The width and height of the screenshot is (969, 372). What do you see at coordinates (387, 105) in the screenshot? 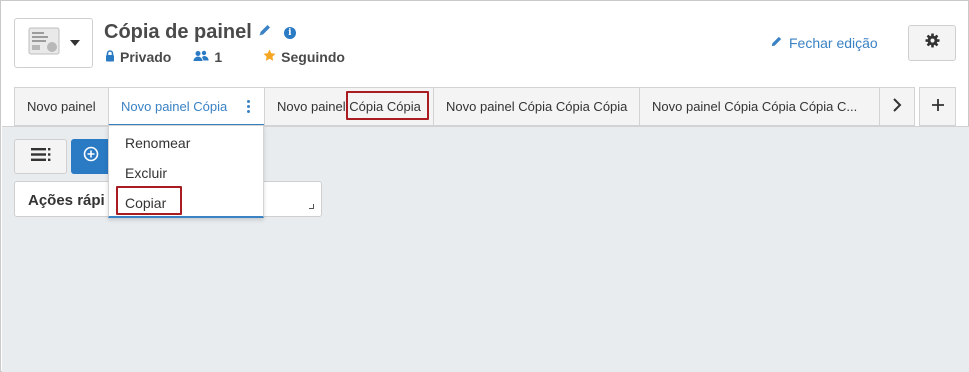
I see `highlight-box-copy-text` at bounding box center [387, 105].